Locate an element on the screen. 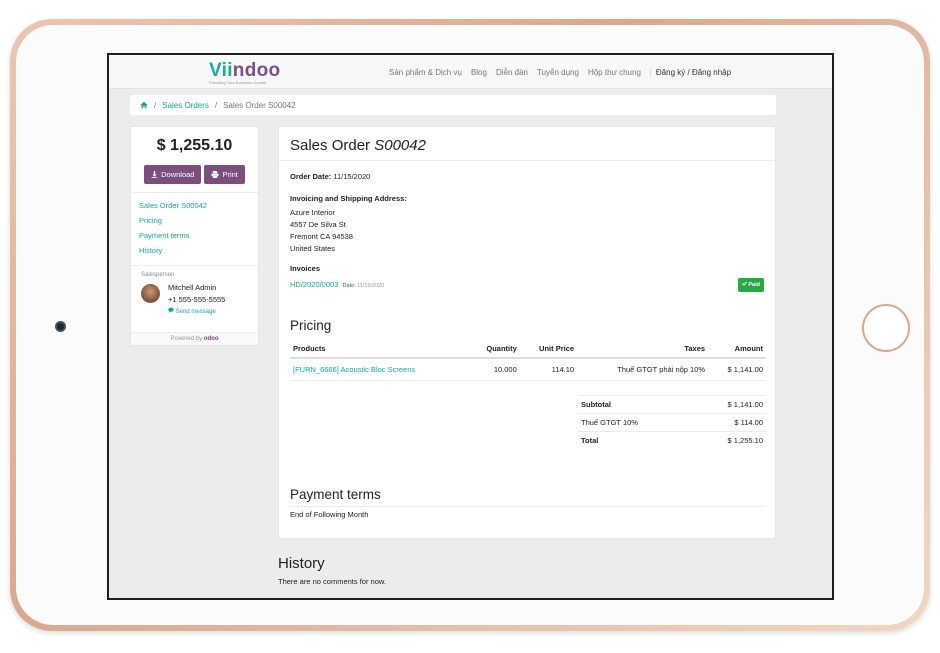 The height and width of the screenshot is (653, 940). odoo-logo: odoo is located at coordinates (211, 339).